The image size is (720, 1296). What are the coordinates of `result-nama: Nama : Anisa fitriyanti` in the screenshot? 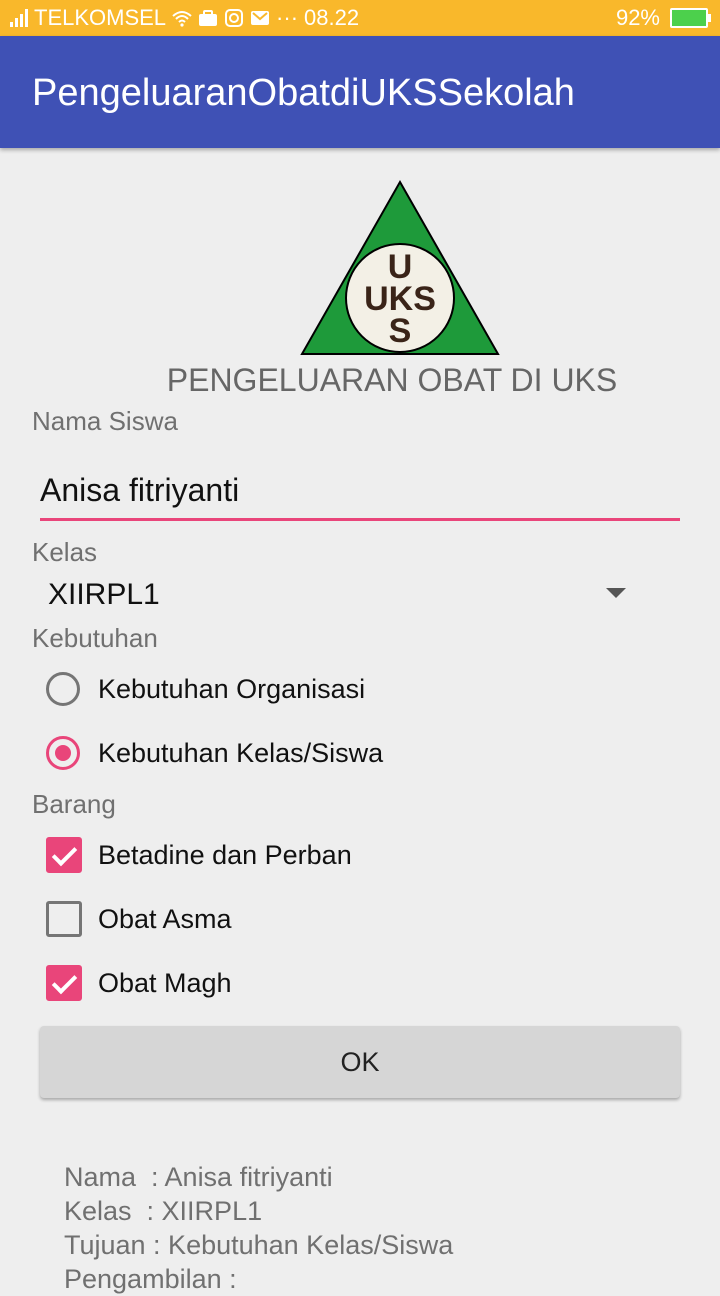 It's located at (198, 1177).